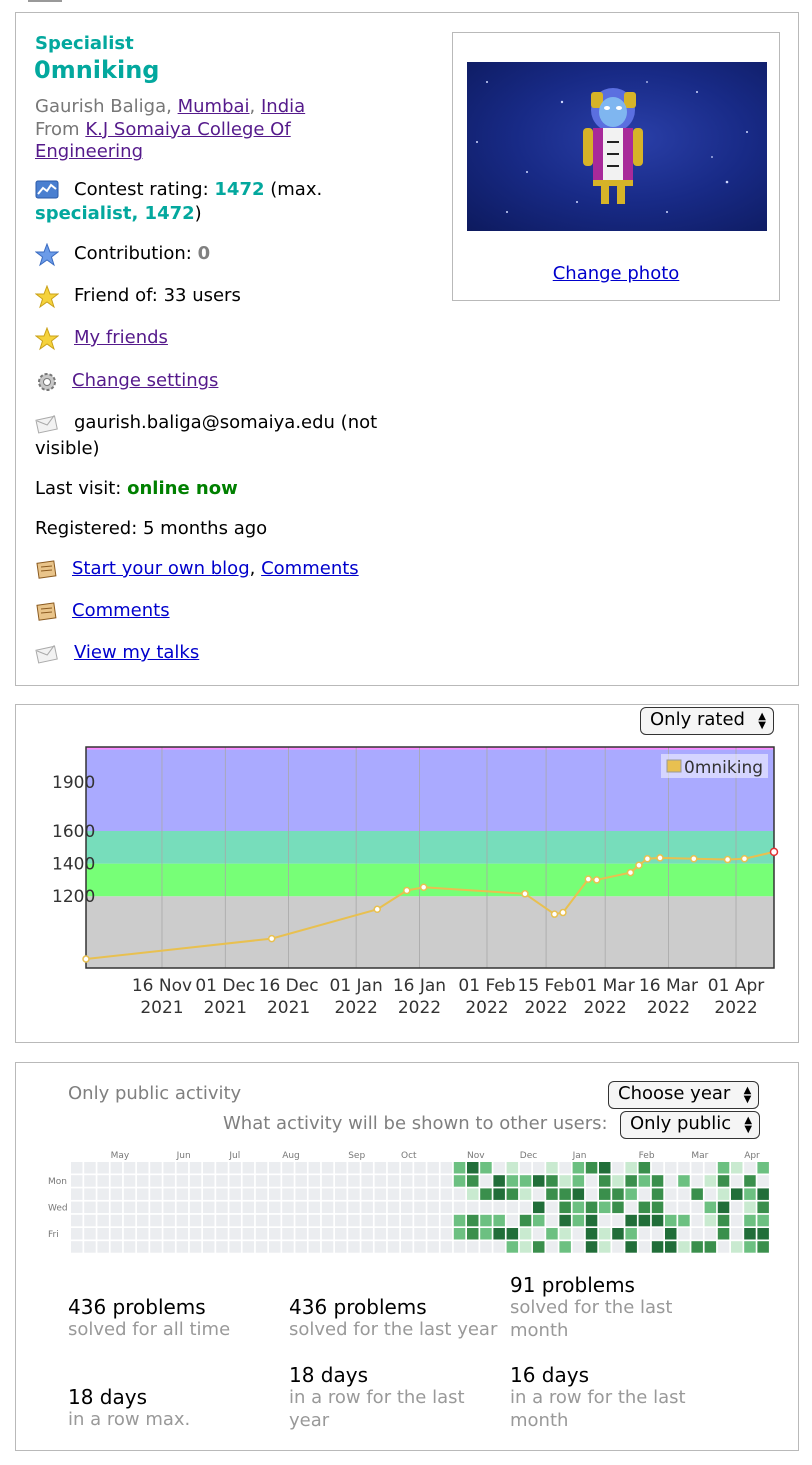  Describe the element at coordinates (121, 338) in the screenshot. I see `my-friends-link: My friends` at that location.